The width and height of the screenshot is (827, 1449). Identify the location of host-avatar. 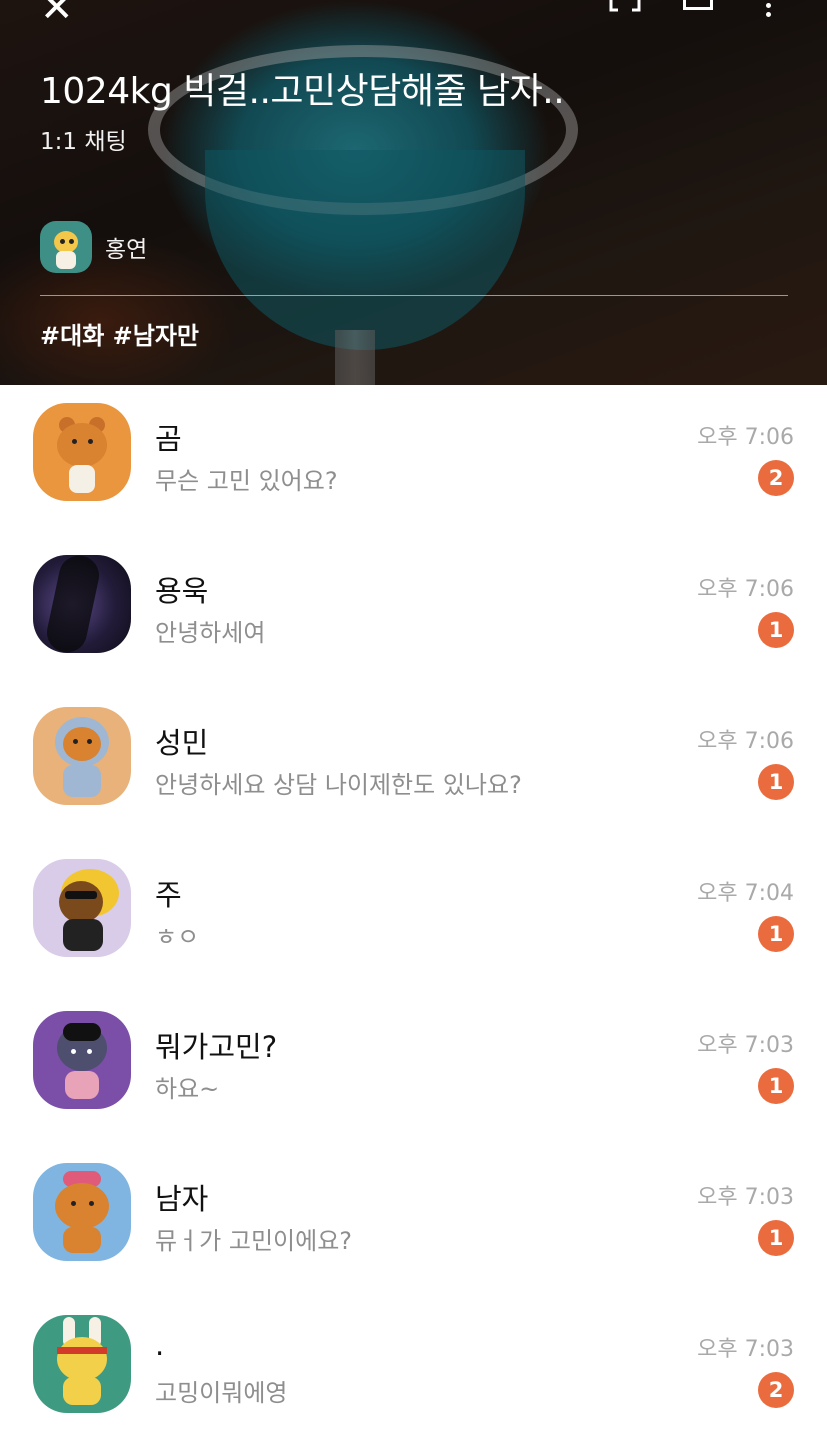
(66, 247).